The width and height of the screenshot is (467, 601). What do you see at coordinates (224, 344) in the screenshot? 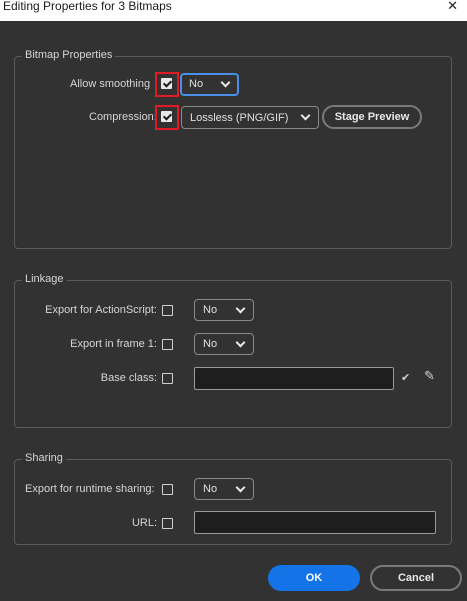
I see `export-frame1-select: No` at bounding box center [224, 344].